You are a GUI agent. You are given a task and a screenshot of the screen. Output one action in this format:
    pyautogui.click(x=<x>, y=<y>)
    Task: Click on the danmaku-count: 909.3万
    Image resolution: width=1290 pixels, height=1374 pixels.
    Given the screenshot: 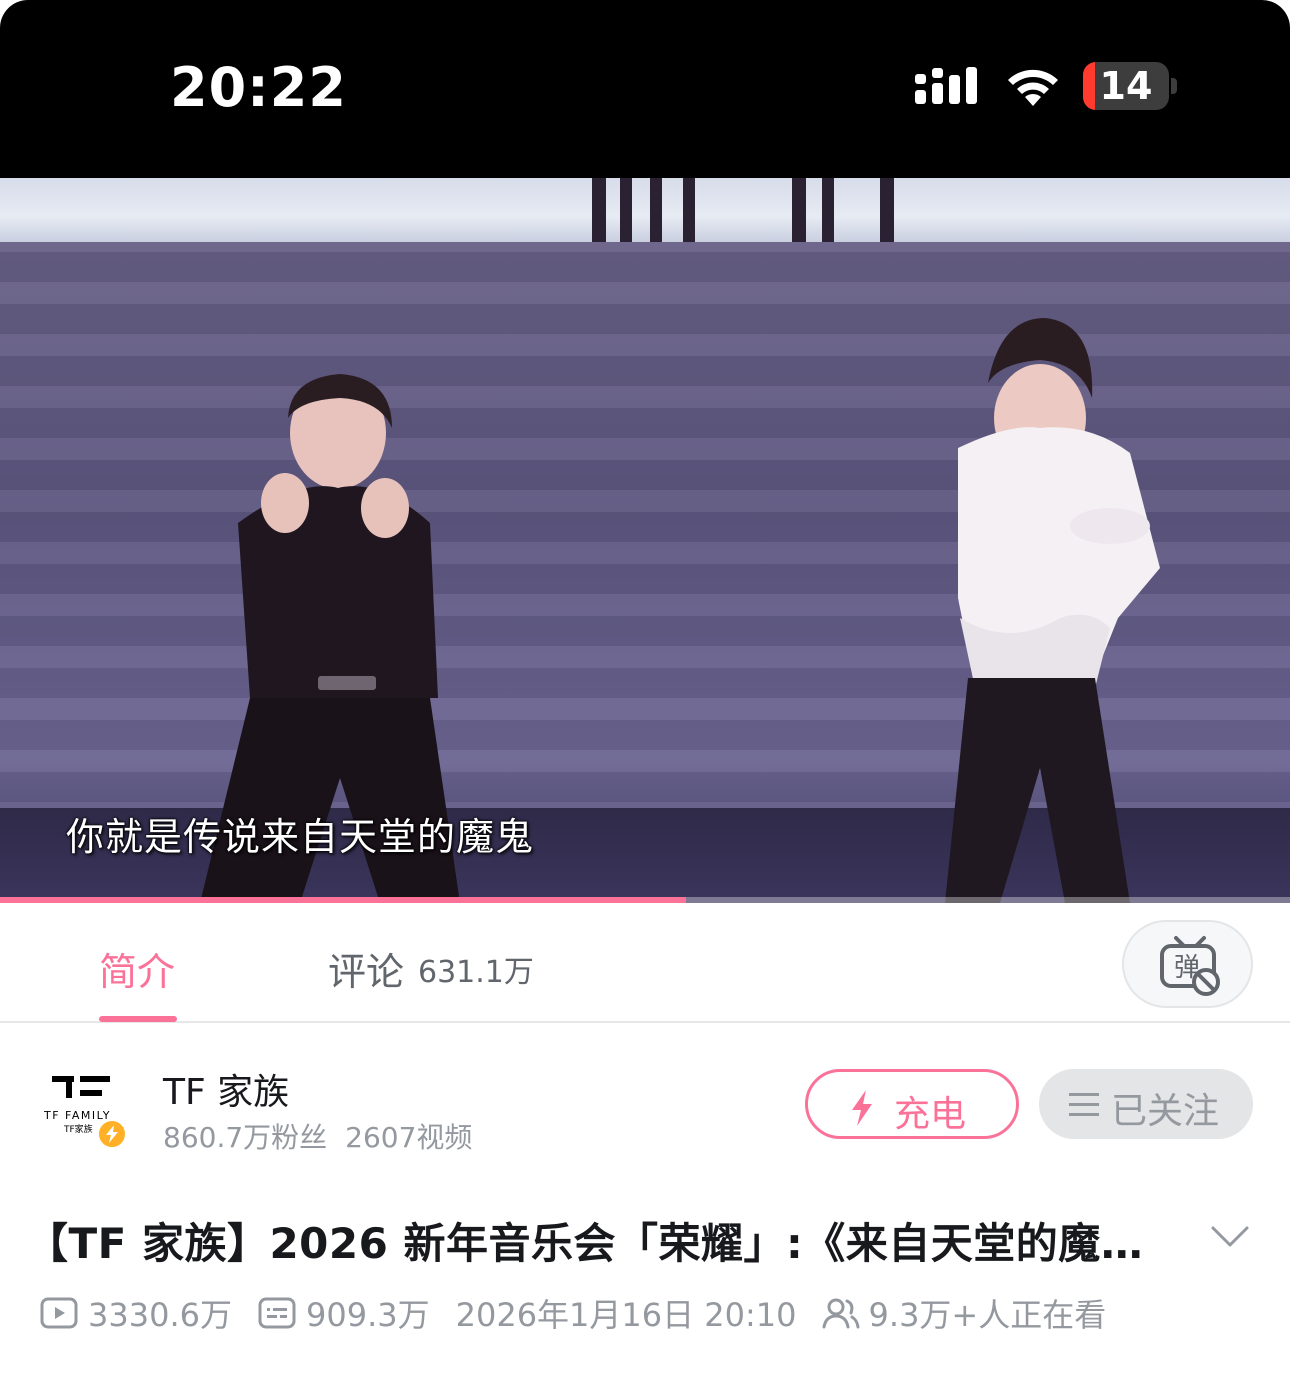 What is the action you would take?
    pyautogui.click(x=344, y=1313)
    